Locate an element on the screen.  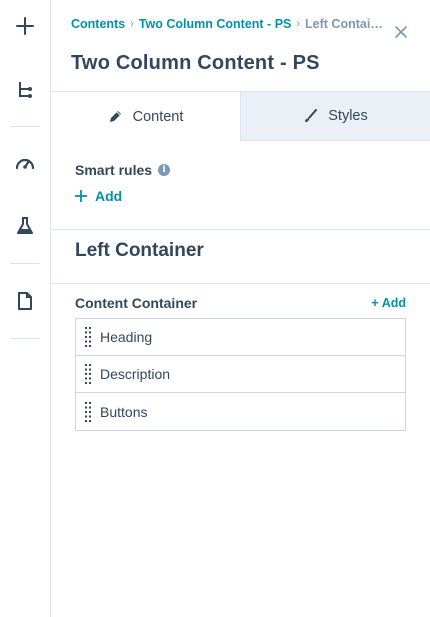
test-button is located at coordinates (25, 226).